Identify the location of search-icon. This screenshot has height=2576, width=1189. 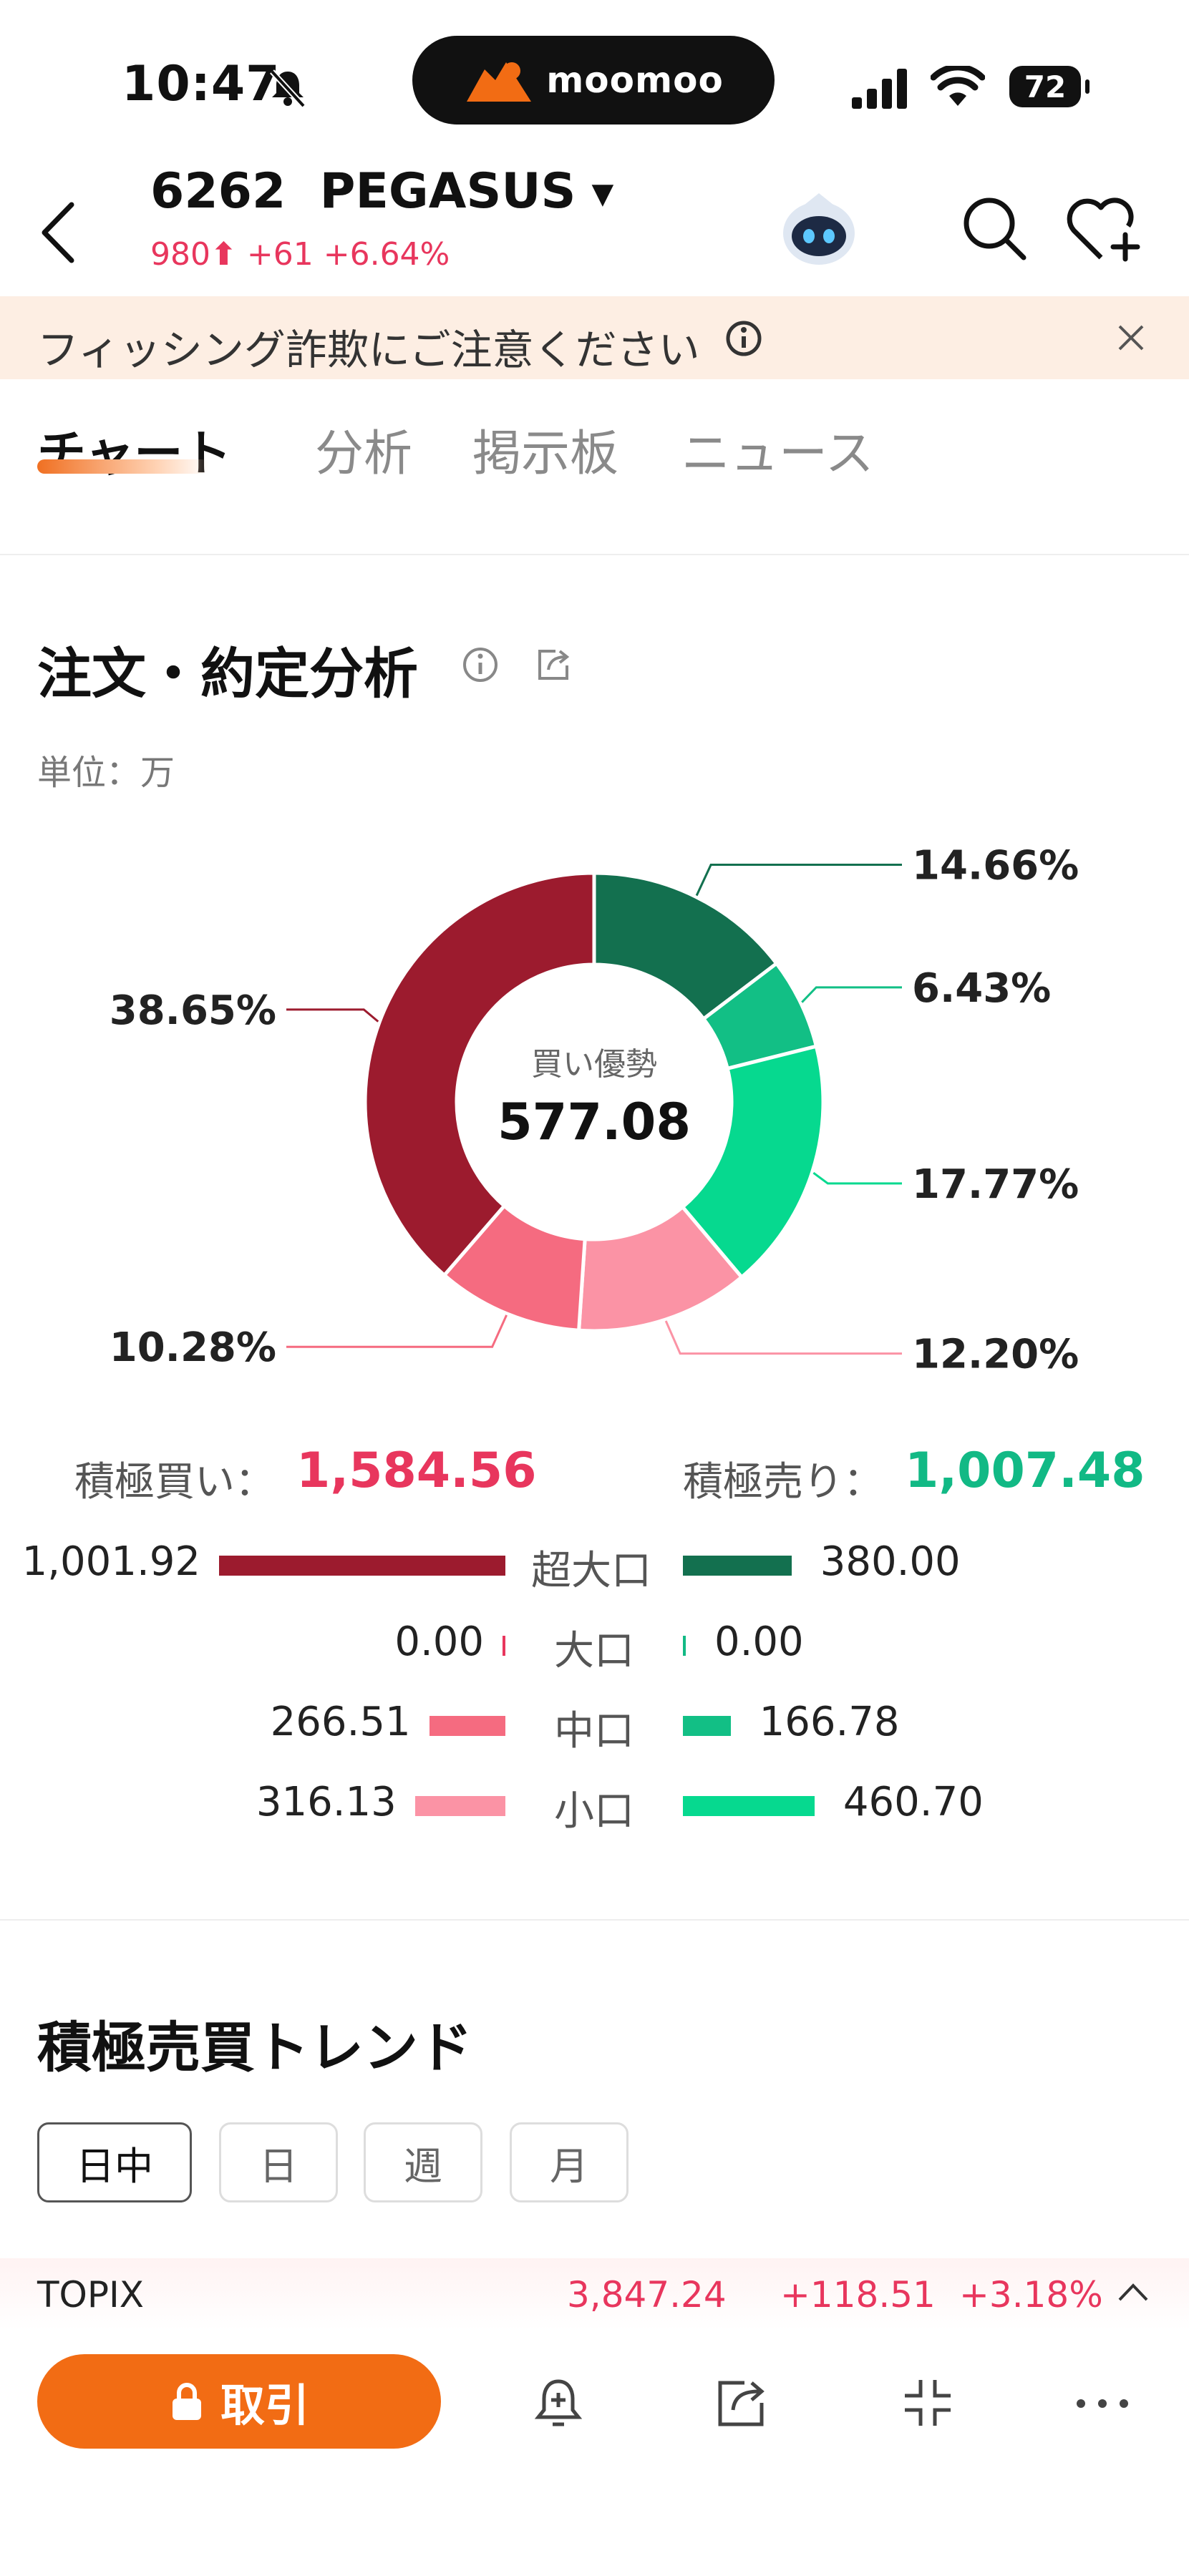
(994, 228).